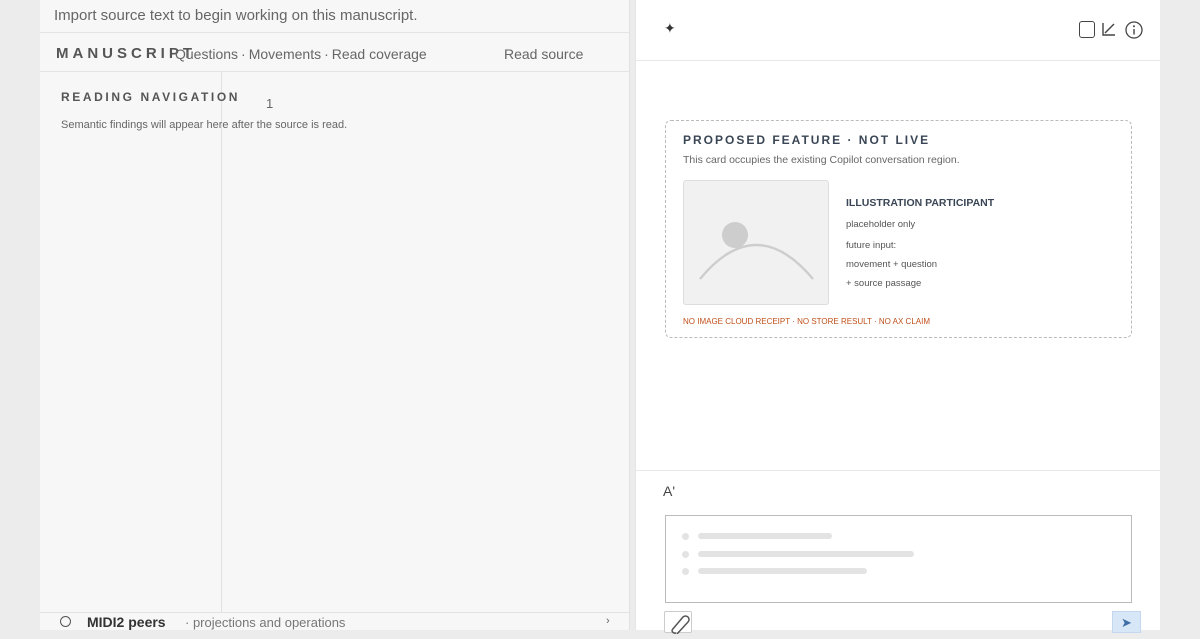 The image size is (1200, 639). Describe the element at coordinates (680, 625) in the screenshot. I see `paperclip-icon` at that location.